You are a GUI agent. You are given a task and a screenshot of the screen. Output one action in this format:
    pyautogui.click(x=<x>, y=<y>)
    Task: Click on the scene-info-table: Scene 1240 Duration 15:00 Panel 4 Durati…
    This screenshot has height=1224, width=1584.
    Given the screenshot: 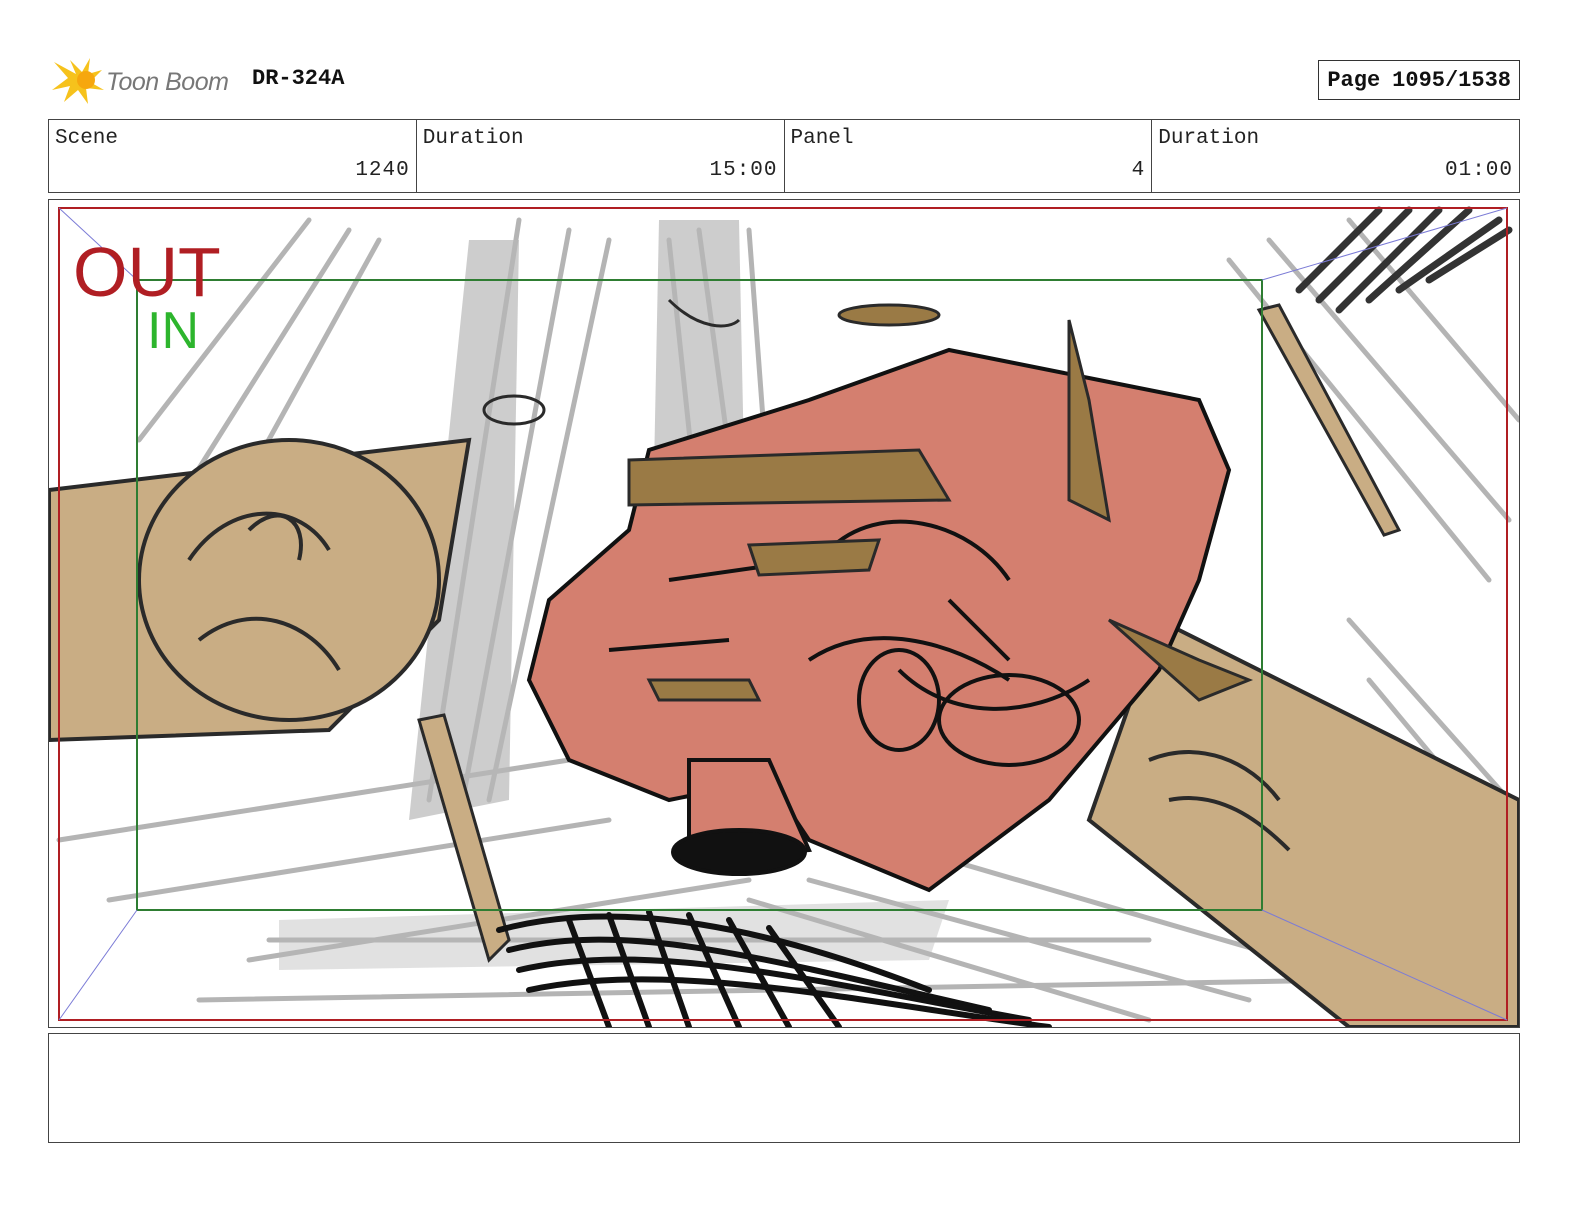 What is the action you would take?
    pyautogui.click(x=784, y=156)
    